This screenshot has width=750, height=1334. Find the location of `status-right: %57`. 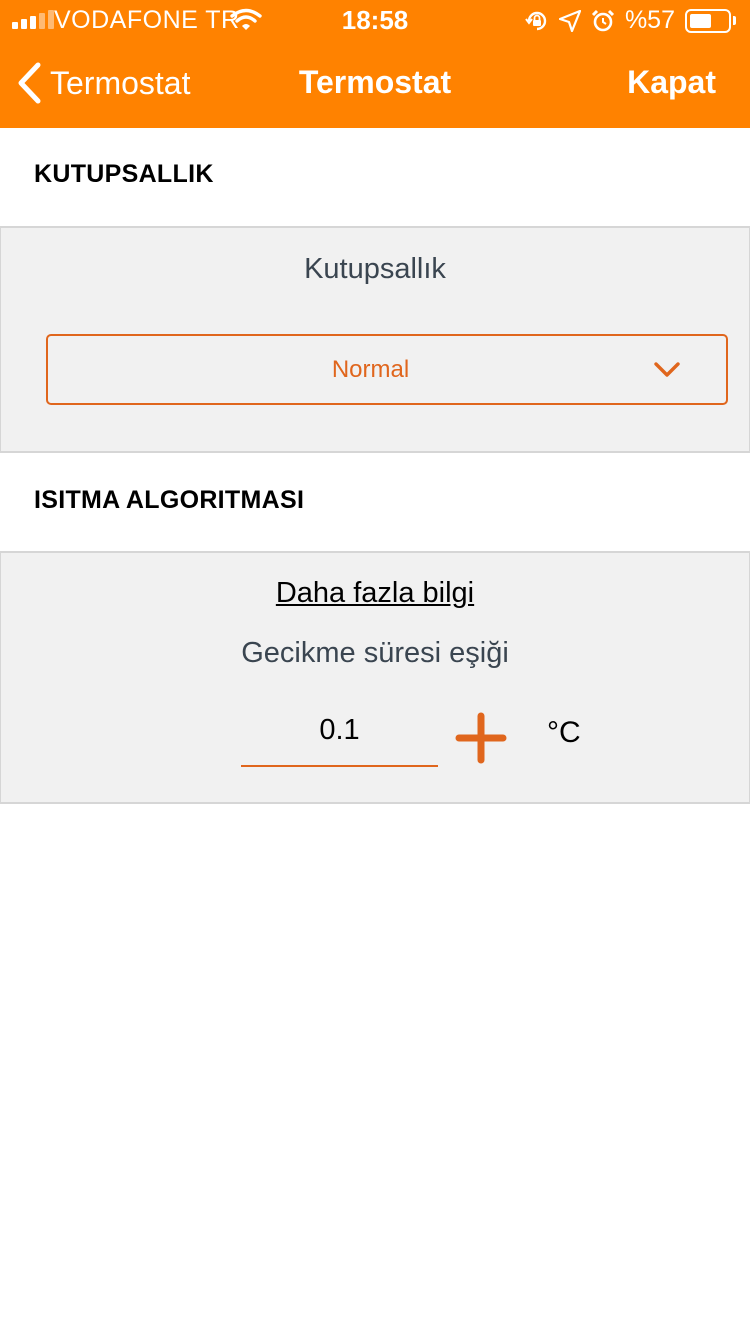

status-right: %57 is located at coordinates (630, 20).